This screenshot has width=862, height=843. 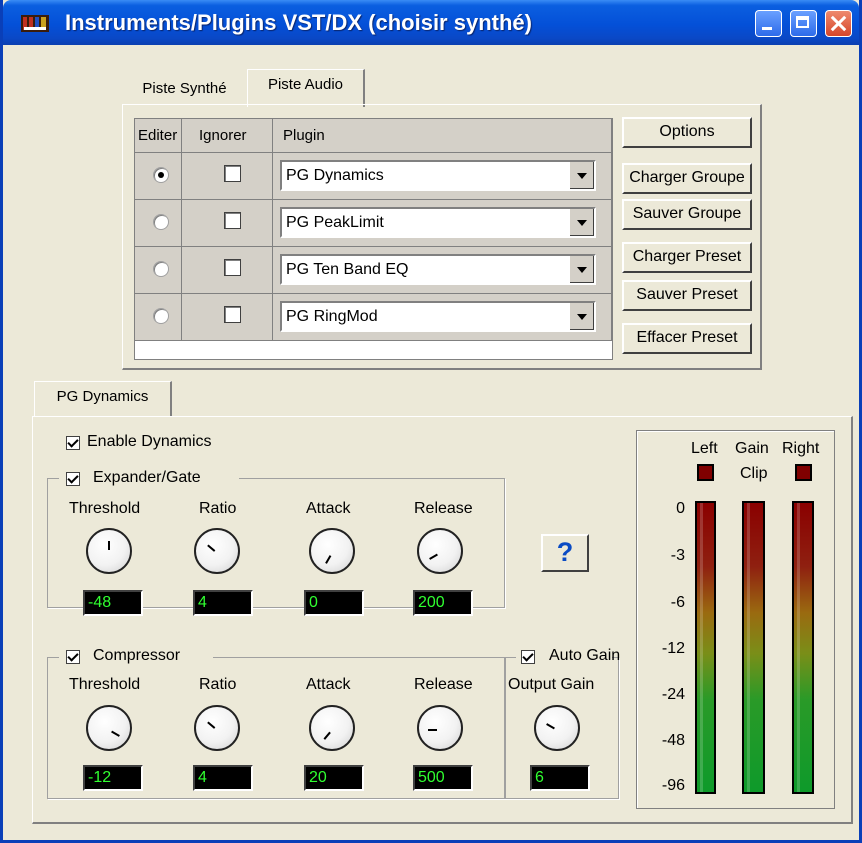 What do you see at coordinates (704, 448) in the screenshot?
I see `meter-left-label: Left` at bounding box center [704, 448].